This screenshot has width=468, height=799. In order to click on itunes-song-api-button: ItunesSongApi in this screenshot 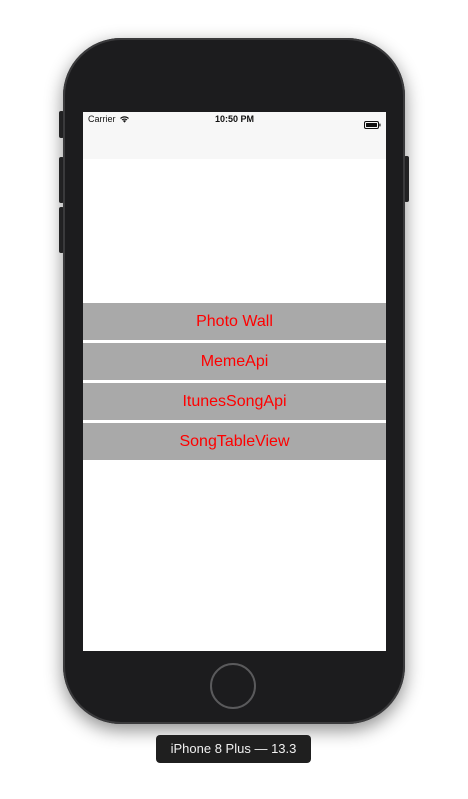, I will do `click(234, 401)`.